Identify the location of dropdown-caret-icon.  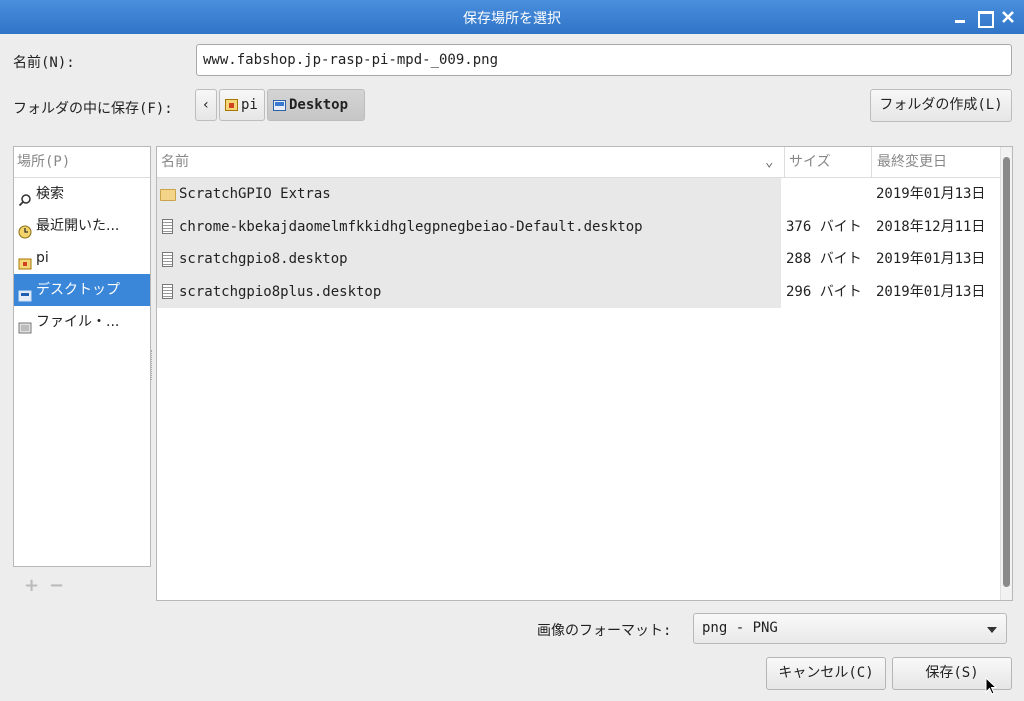
(992, 630).